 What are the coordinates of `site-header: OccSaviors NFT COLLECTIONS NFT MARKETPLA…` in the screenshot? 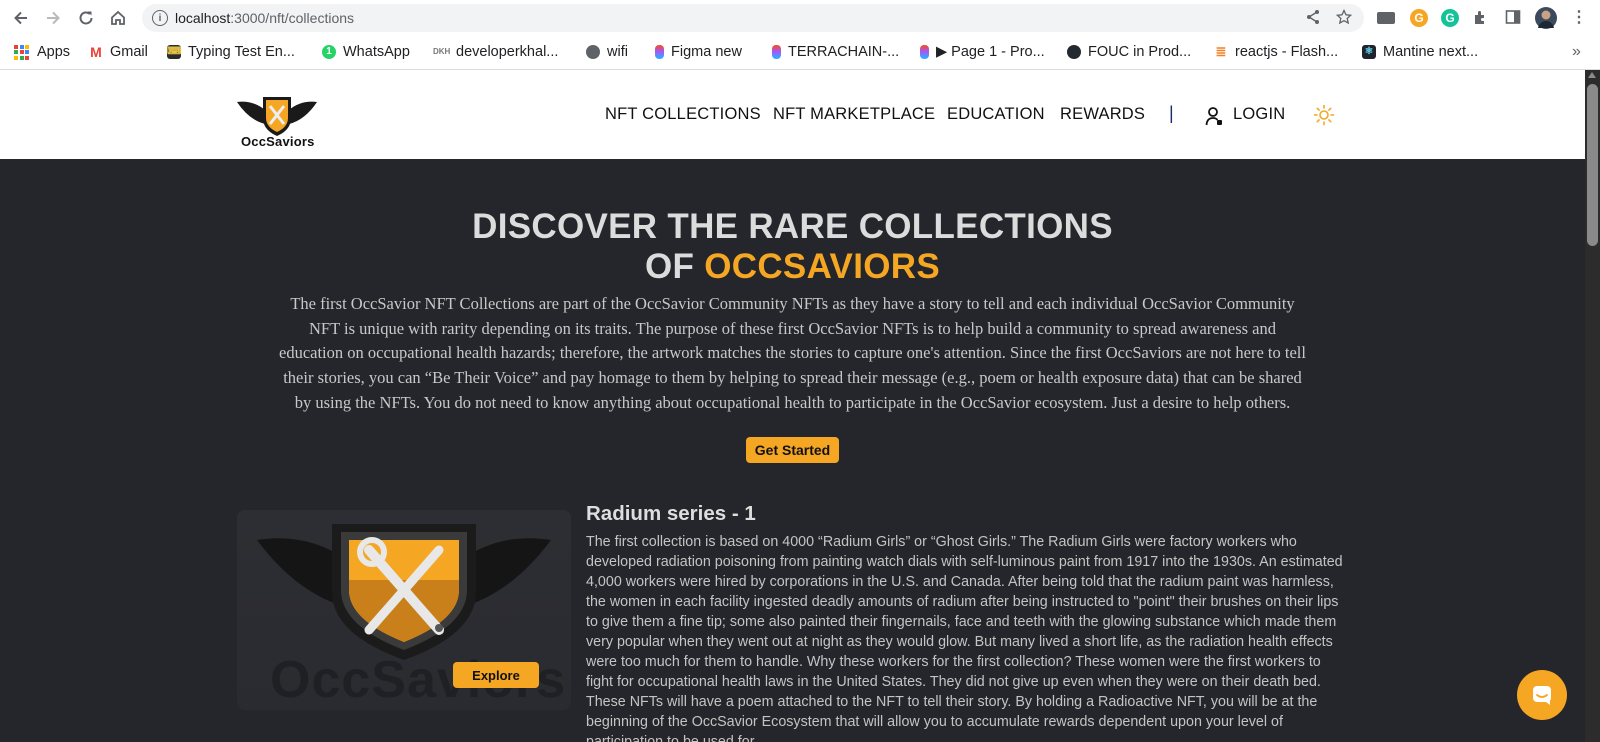 It's located at (792, 114).